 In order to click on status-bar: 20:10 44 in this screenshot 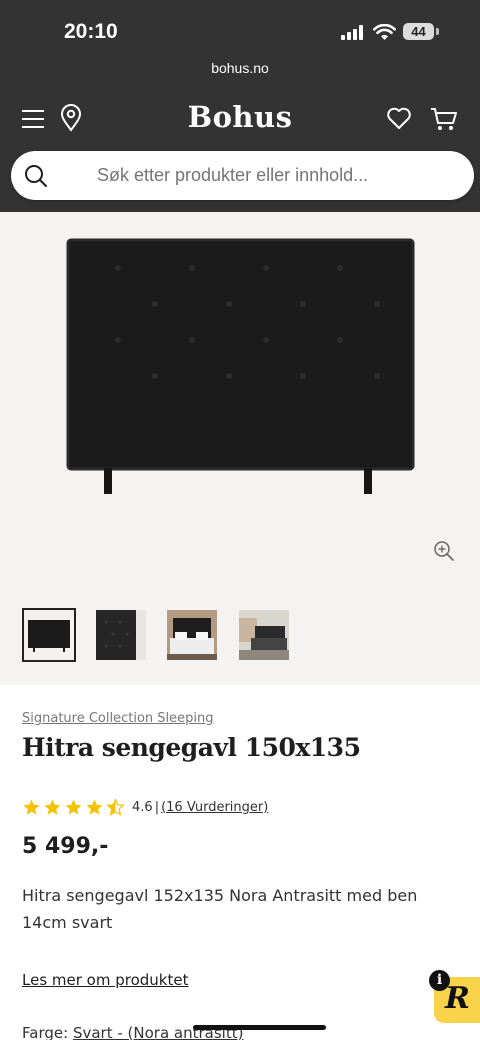, I will do `click(240, 30)`.